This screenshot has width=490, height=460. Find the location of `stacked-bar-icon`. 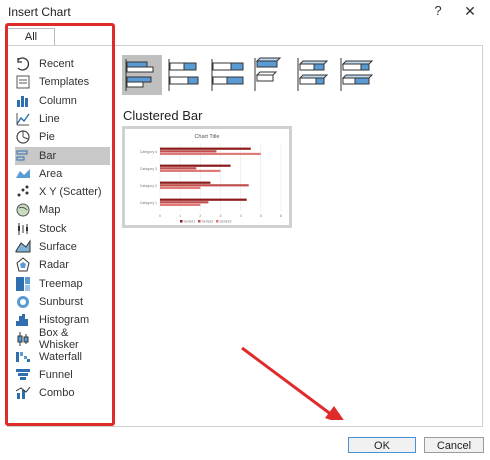

stacked-bar-icon is located at coordinates (185, 75).